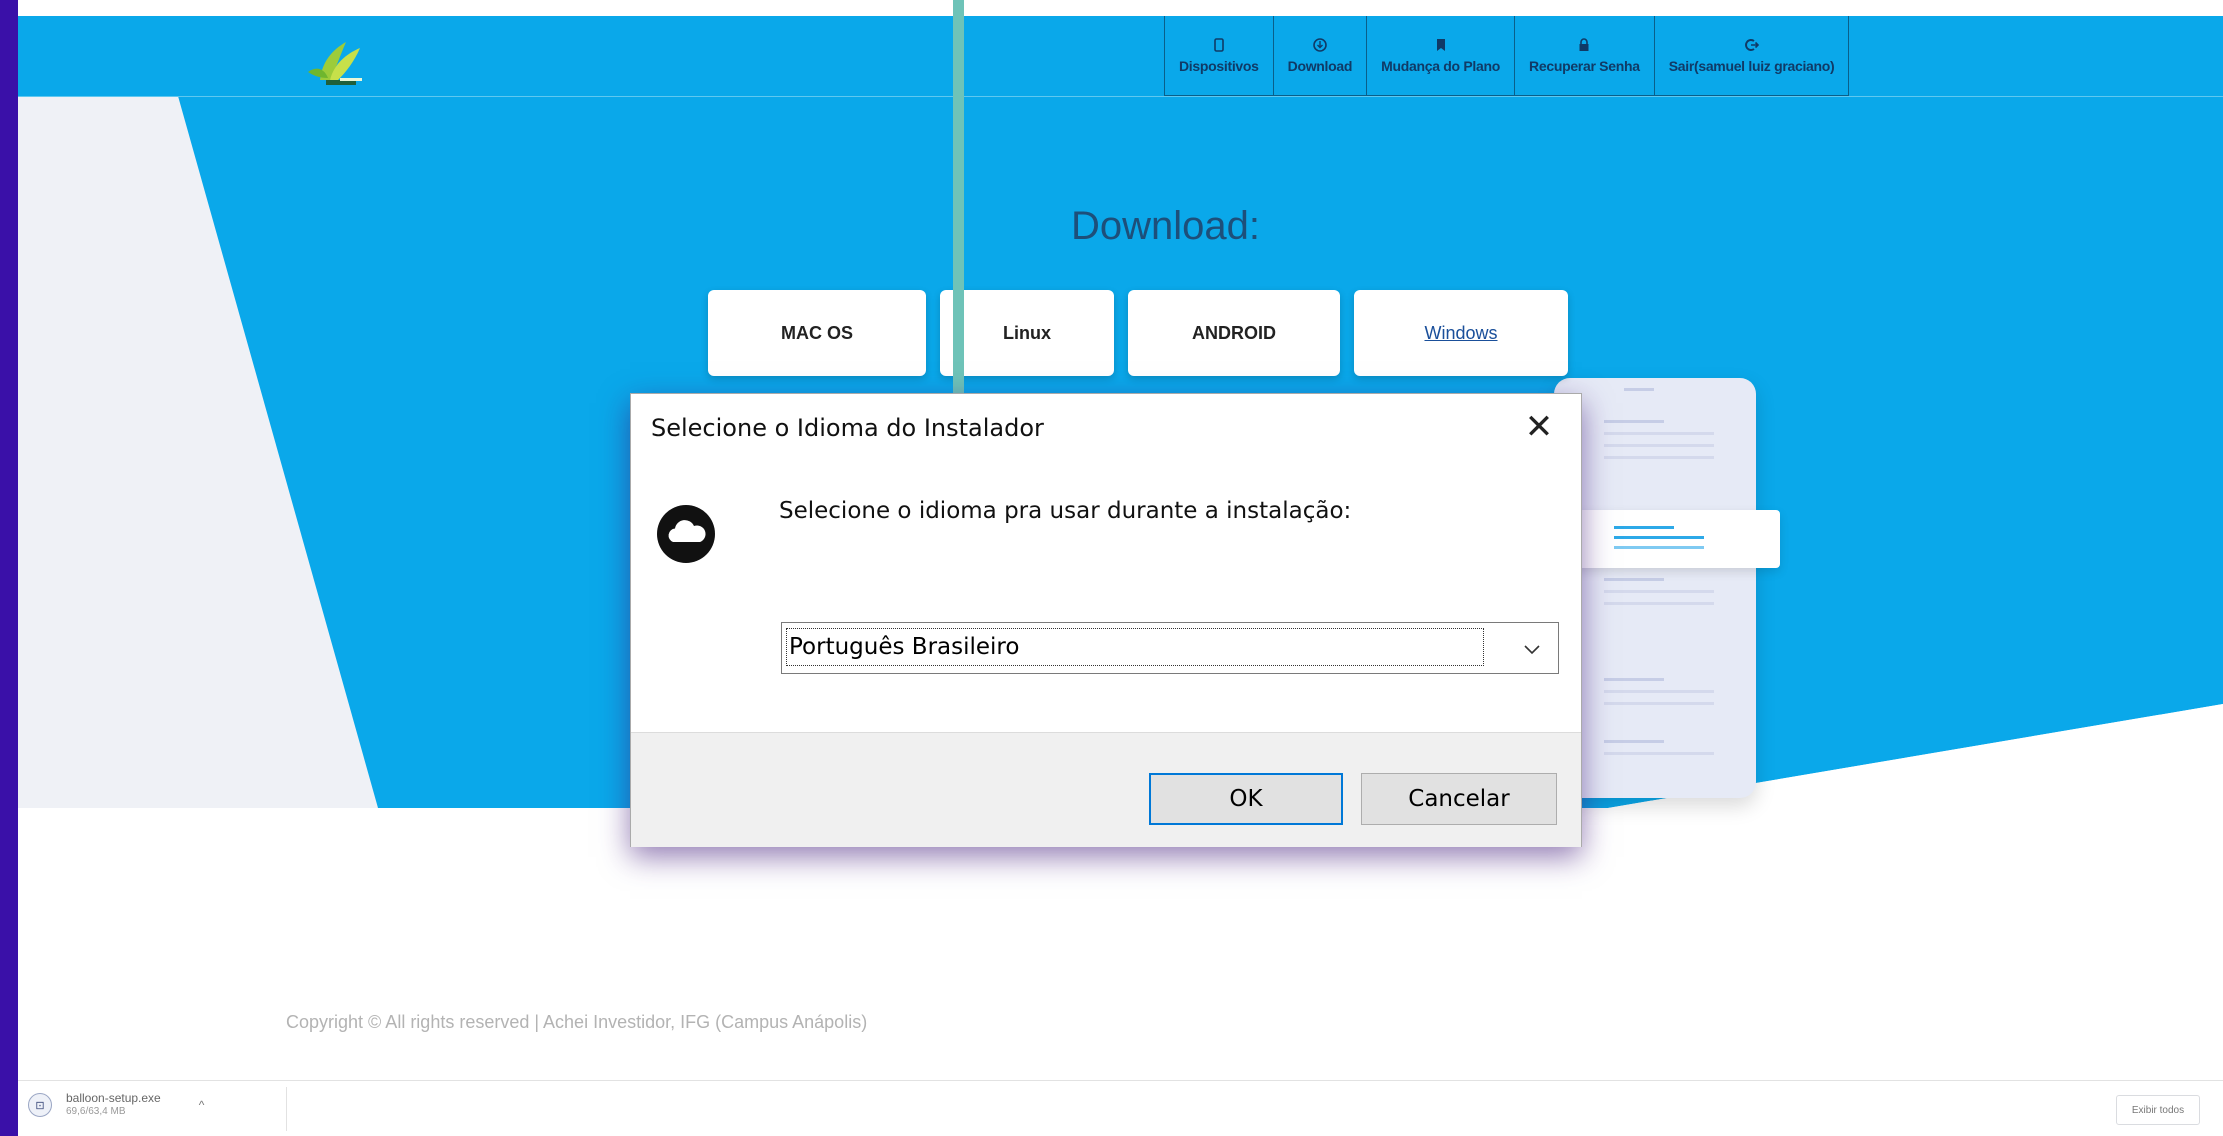 This screenshot has width=2223, height=1136. What do you see at coordinates (1441, 56) in the screenshot?
I see `nav-item-mudanca-do-plano: Mudança do Plano` at bounding box center [1441, 56].